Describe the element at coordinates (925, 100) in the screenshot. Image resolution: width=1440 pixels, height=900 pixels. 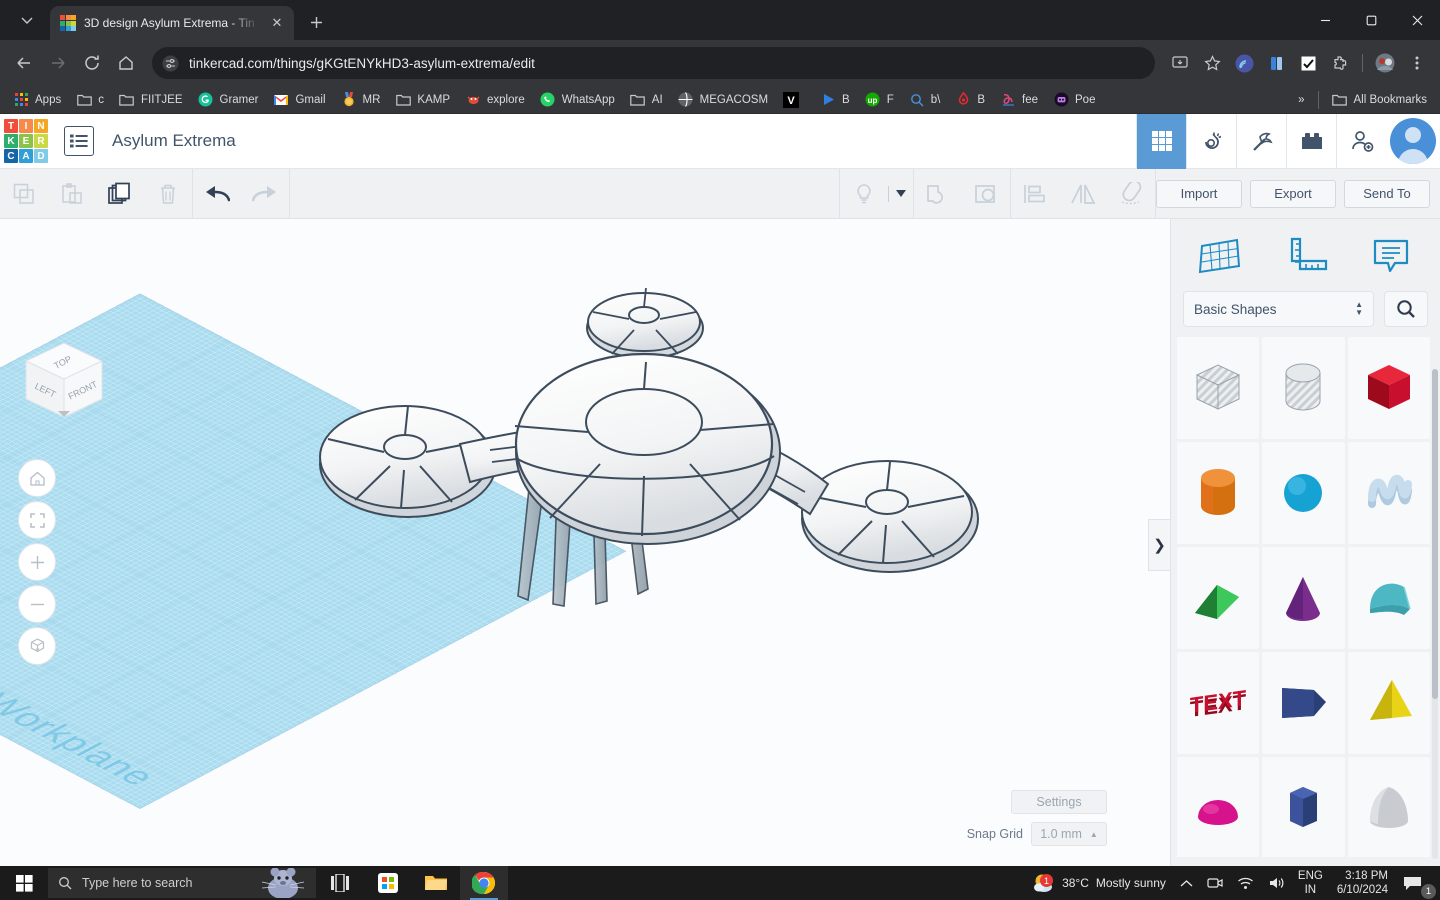
I see `bookmark-b-search: b\` at that location.